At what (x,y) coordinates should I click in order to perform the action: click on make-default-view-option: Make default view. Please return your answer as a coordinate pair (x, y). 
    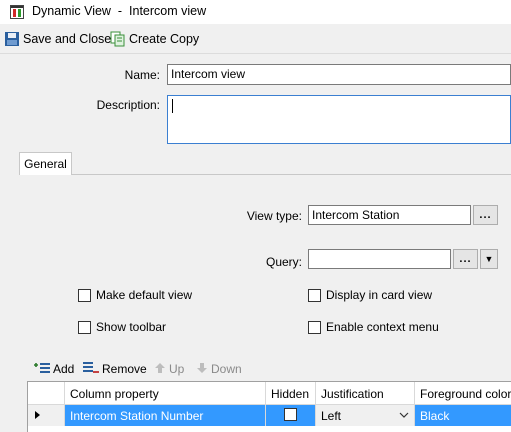
    Looking at the image, I should click on (135, 295).